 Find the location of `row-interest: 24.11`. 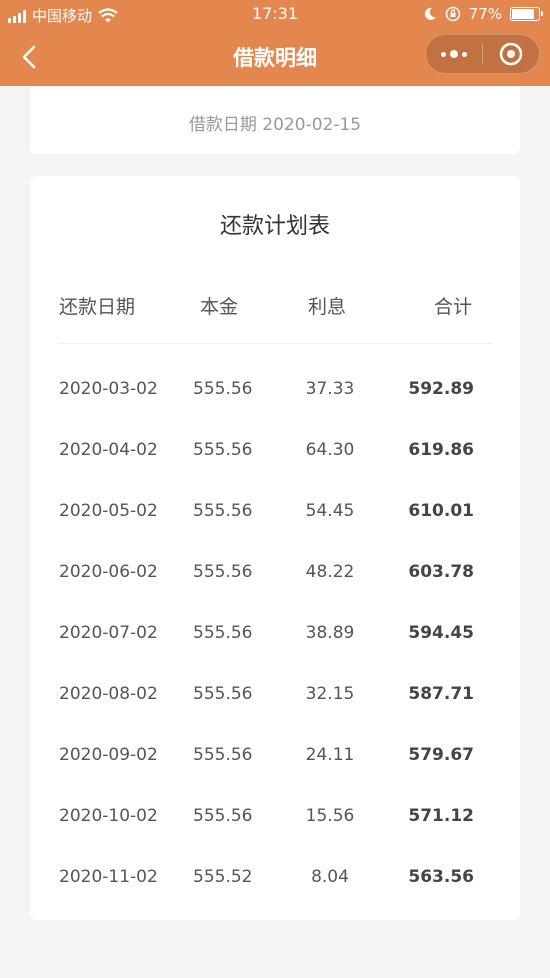

row-interest: 24.11 is located at coordinates (330, 755).